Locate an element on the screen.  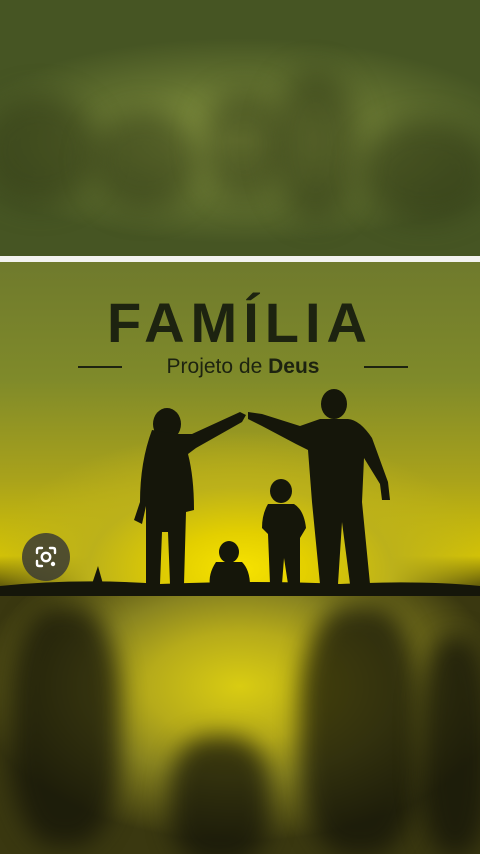
grass-silhouette is located at coordinates (97, 575).